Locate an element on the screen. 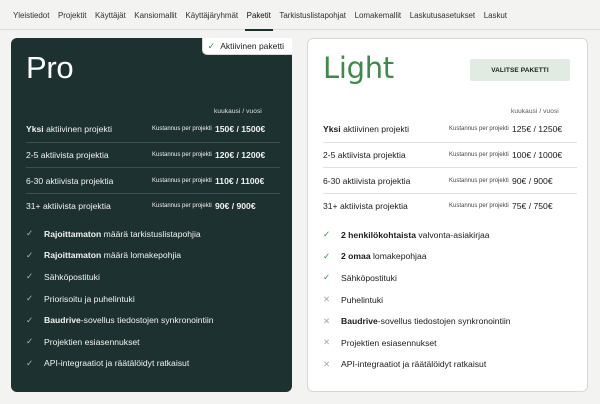 This screenshot has width=600, height=404. feature-item: ✕ Puhelintuki is located at coordinates (353, 299).